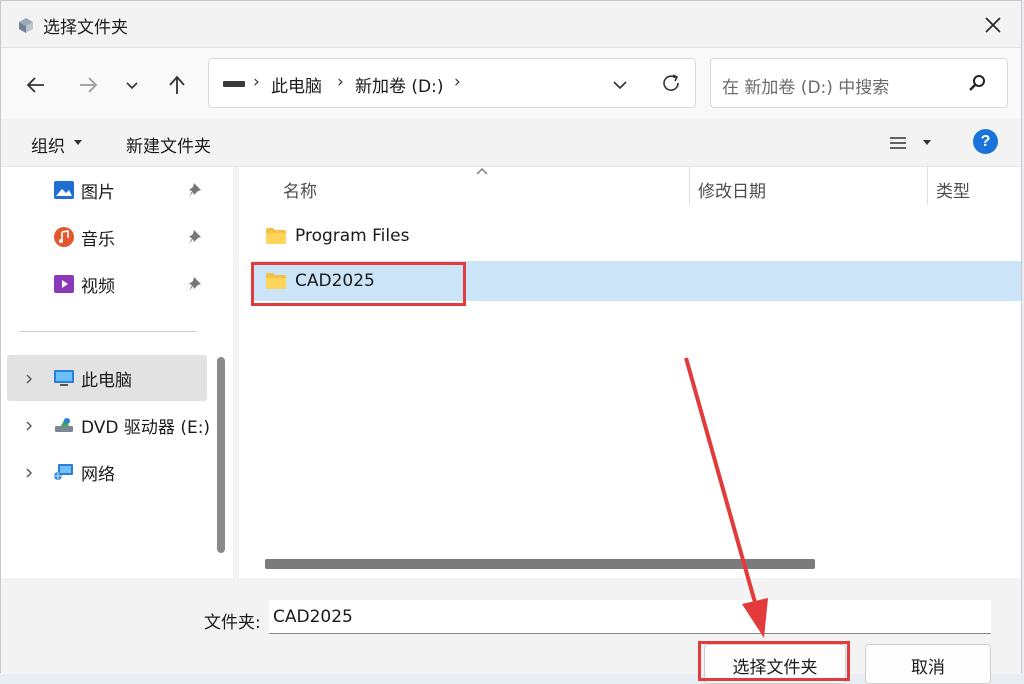  I want to click on organize-button: 组织, so click(48, 144).